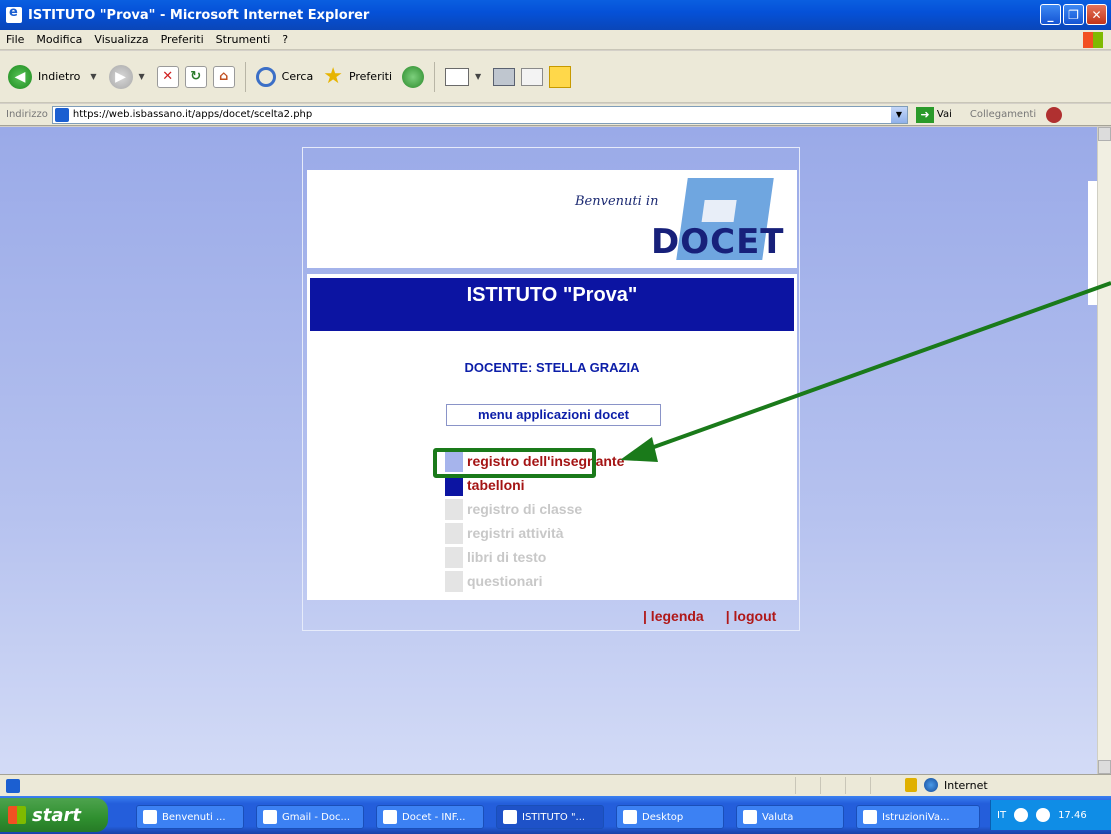  Describe the element at coordinates (1001, 815) in the screenshot. I see `language-indicator: IT` at that location.